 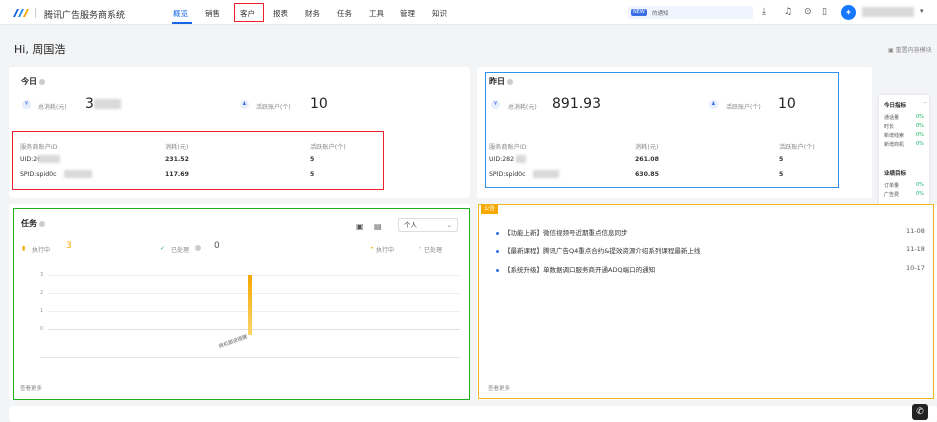 What do you see at coordinates (892, 195) in the screenshot?
I see `metric-label: 广告费` at bounding box center [892, 195].